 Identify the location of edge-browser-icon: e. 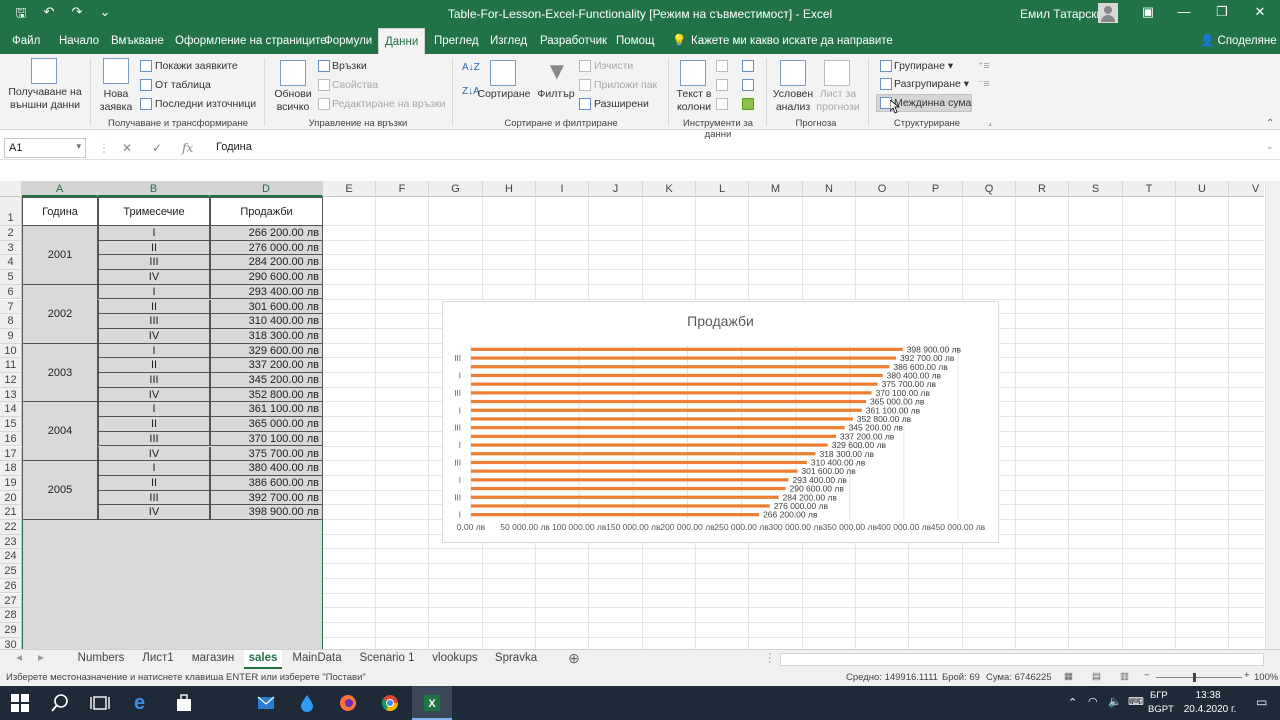
(144, 703).